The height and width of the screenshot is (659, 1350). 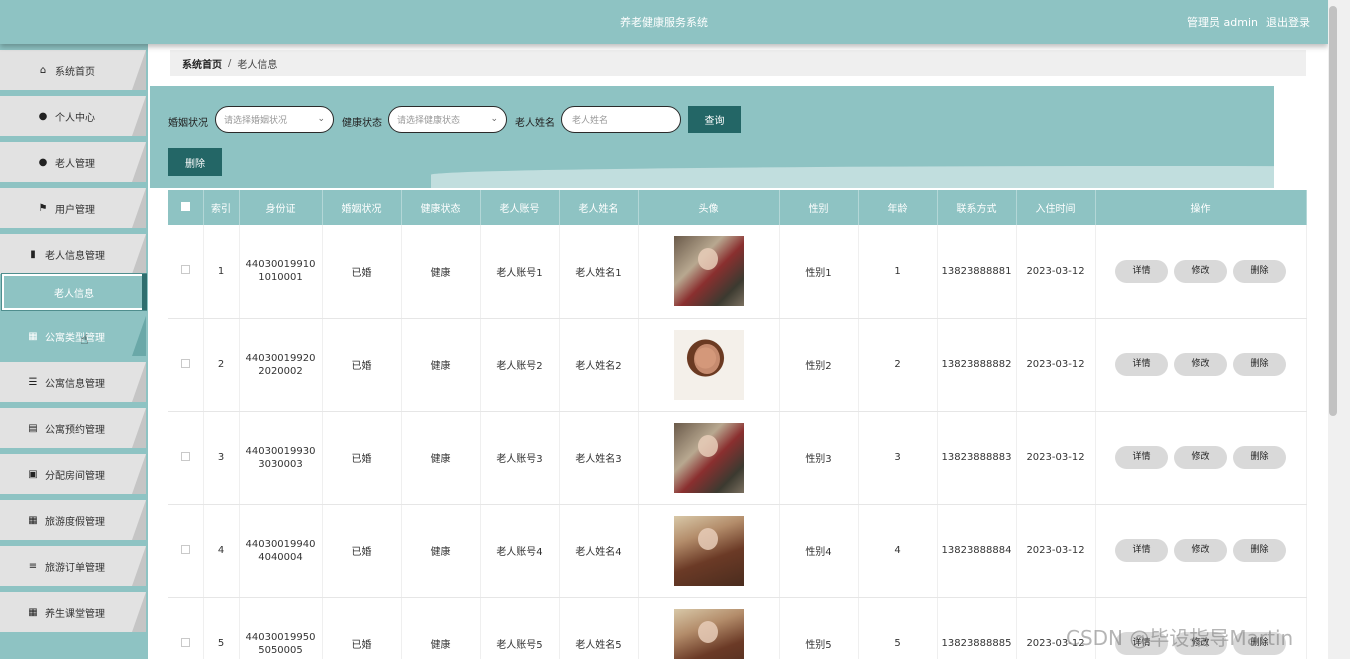 What do you see at coordinates (73, 116) in the screenshot?
I see `sidebar-item-1: ● 个人中心` at bounding box center [73, 116].